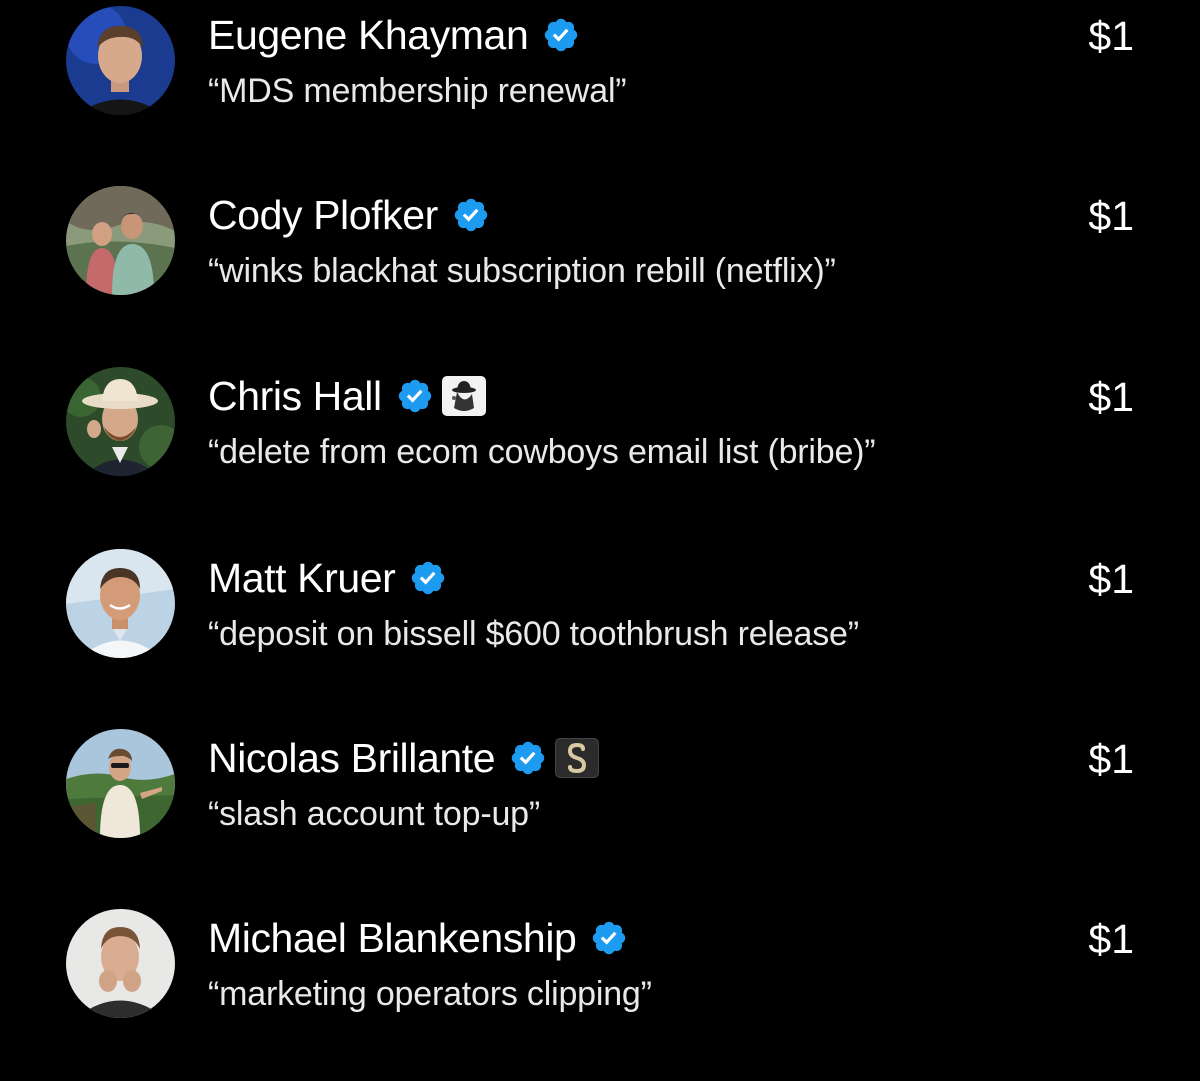 This screenshot has height=1081, width=1200. I want to click on user-name: Chris Hall, so click(295, 396).